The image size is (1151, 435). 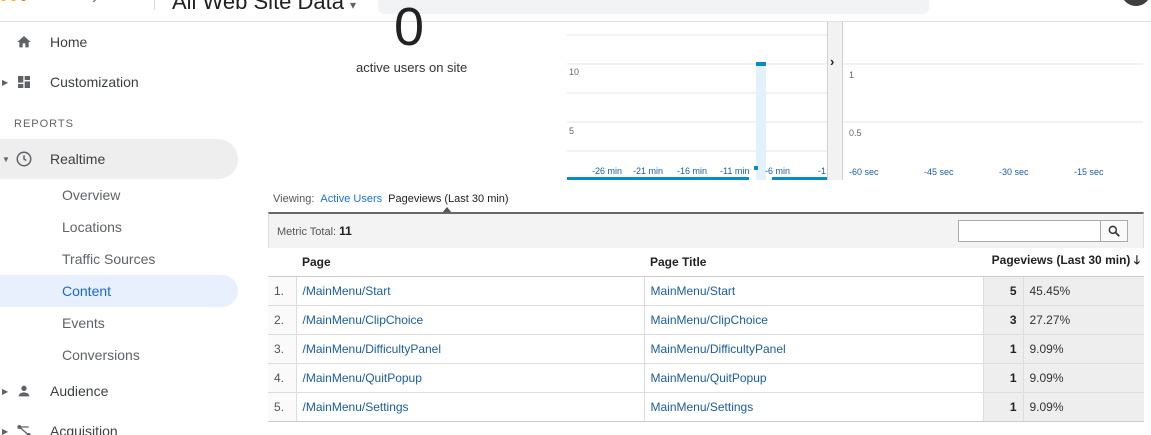 I want to click on row-index: 4., so click(x=282, y=378).